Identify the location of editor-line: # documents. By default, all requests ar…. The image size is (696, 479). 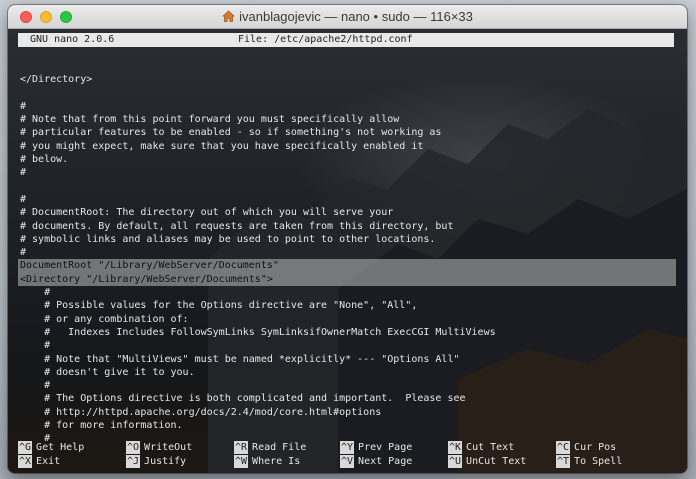
(350, 226).